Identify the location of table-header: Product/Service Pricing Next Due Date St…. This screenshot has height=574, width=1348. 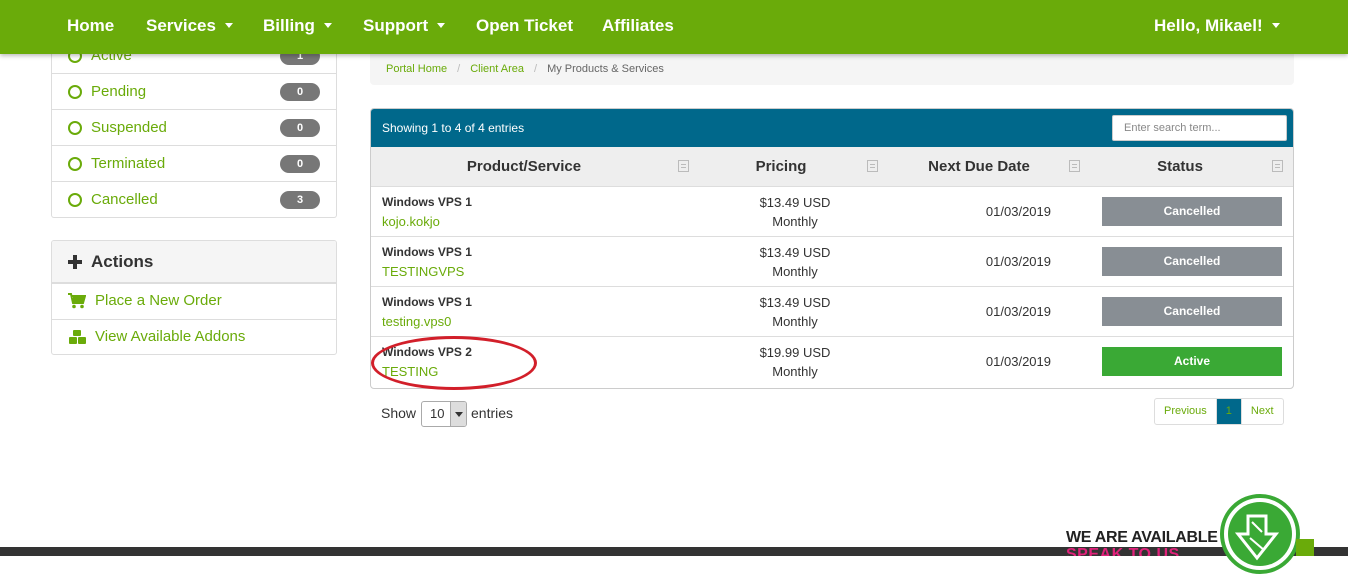
(832, 167).